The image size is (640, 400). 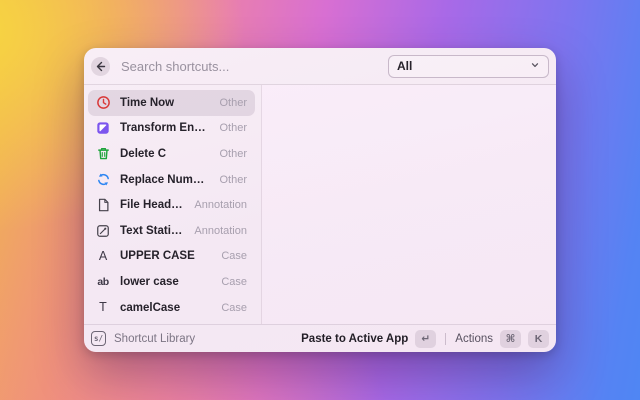 What do you see at coordinates (510, 338) in the screenshot?
I see `command-key-badge: ⌘` at bounding box center [510, 338].